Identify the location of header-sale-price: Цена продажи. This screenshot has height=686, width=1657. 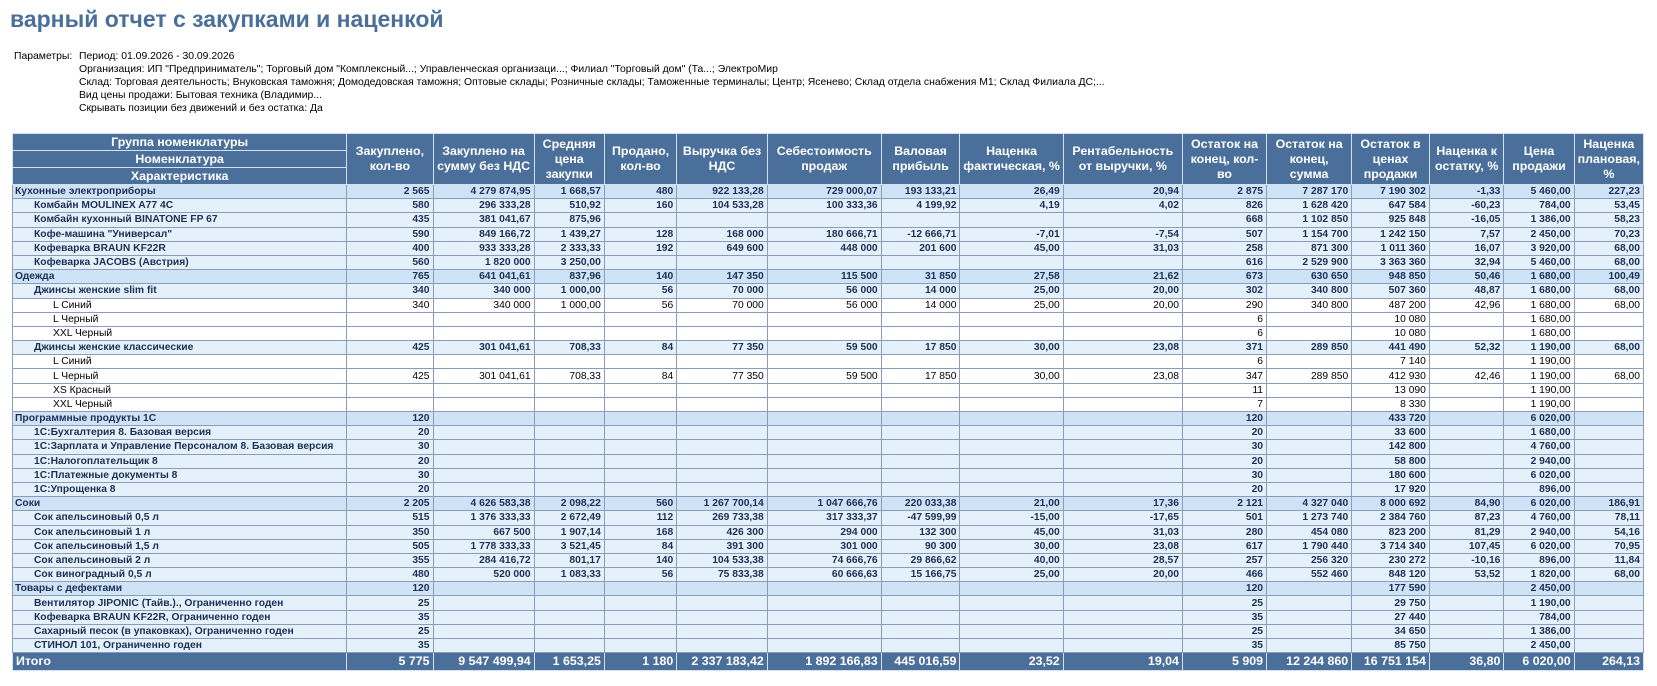
(1539, 159).